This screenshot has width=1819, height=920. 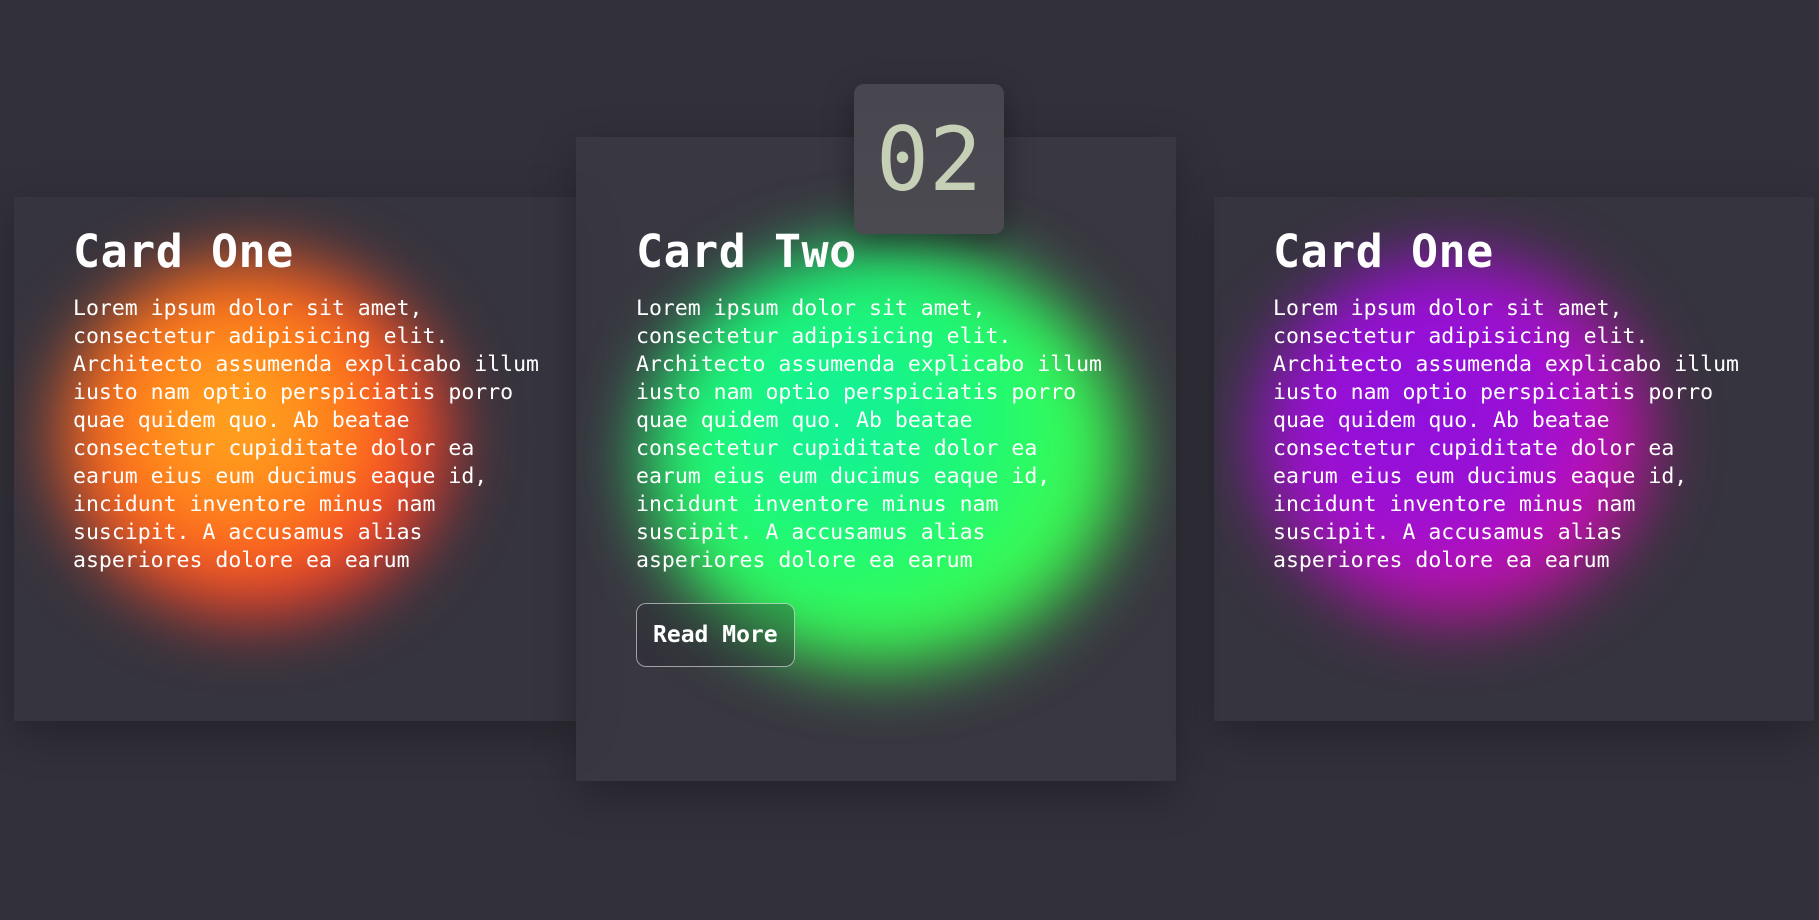 I want to click on read-more-button: Read More, so click(x=715, y=635).